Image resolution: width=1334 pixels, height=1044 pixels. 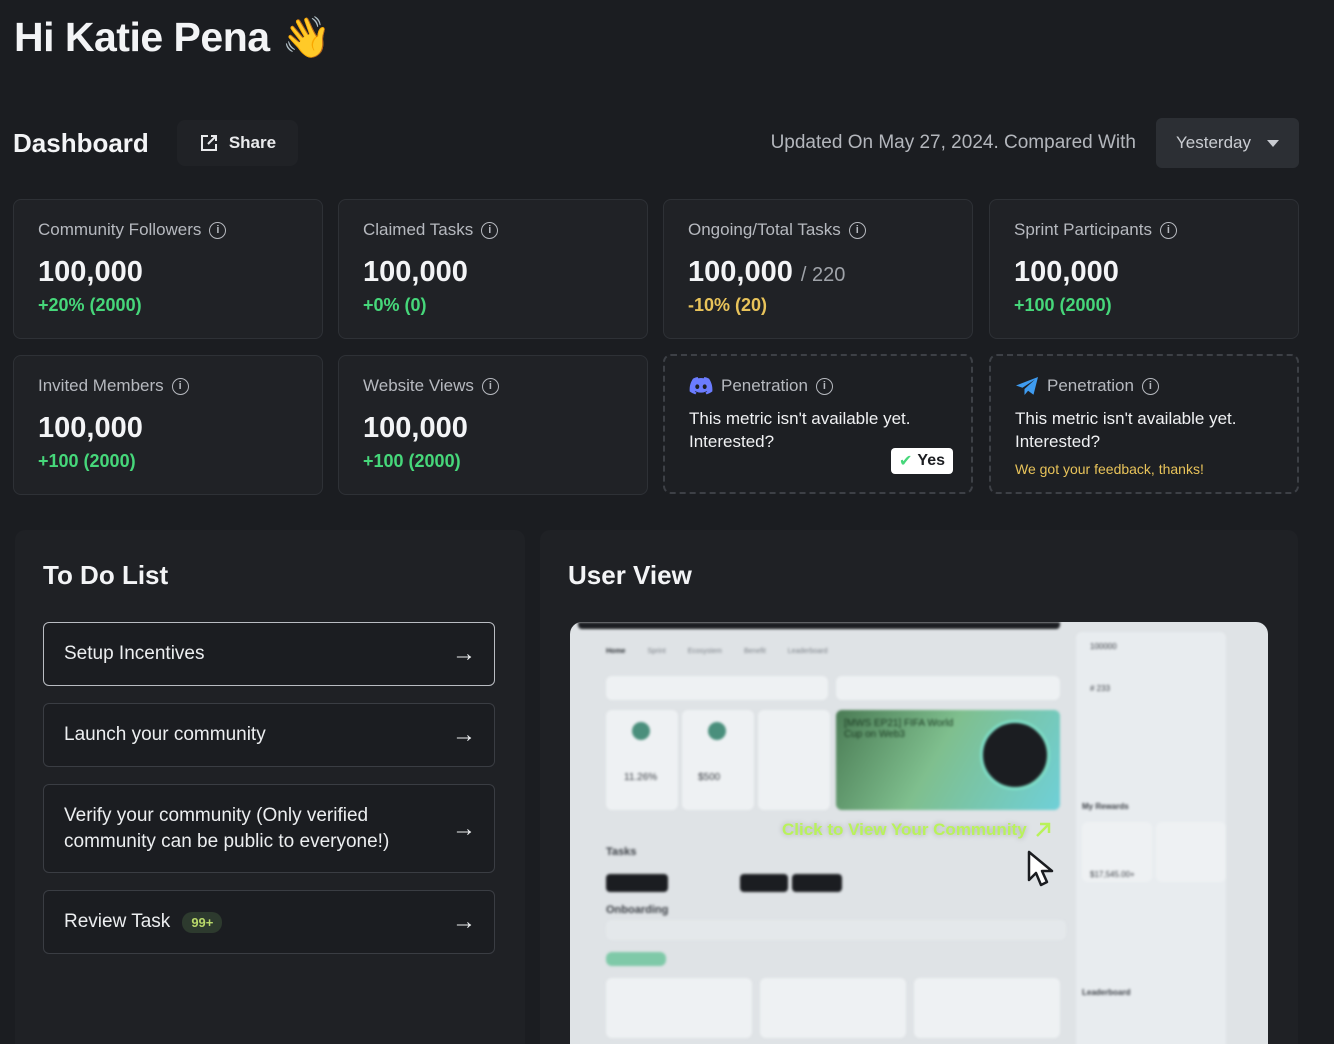 What do you see at coordinates (165, 734) in the screenshot?
I see `todo-label: Launch your community` at bounding box center [165, 734].